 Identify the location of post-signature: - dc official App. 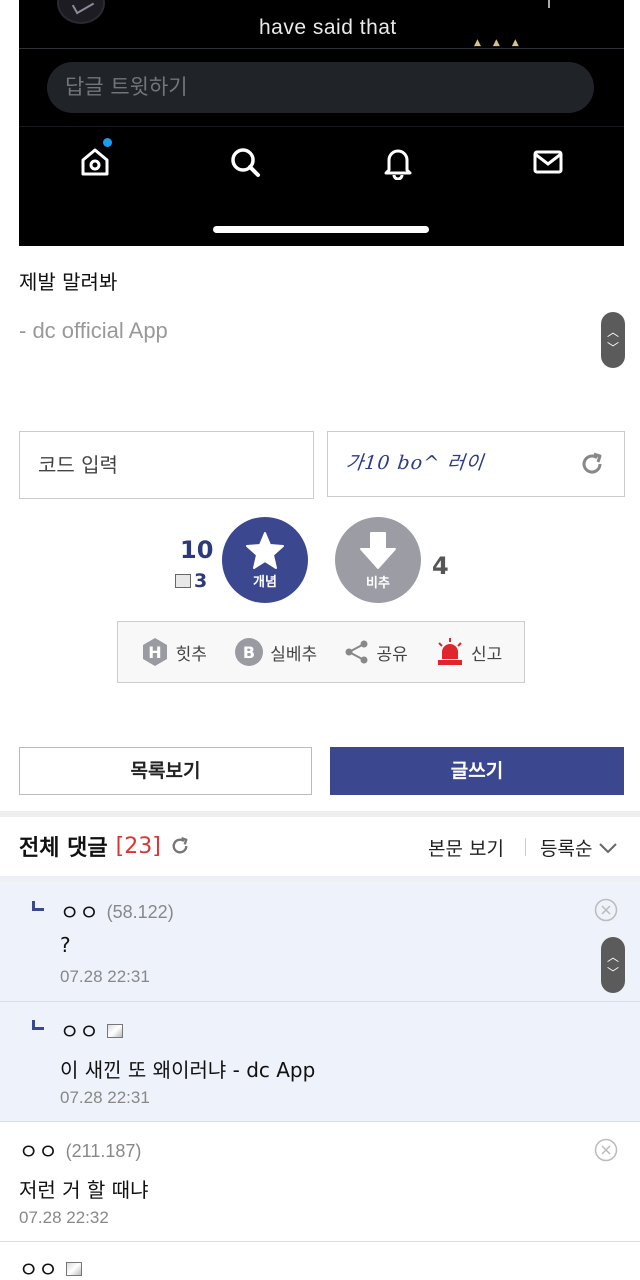
(93, 330).